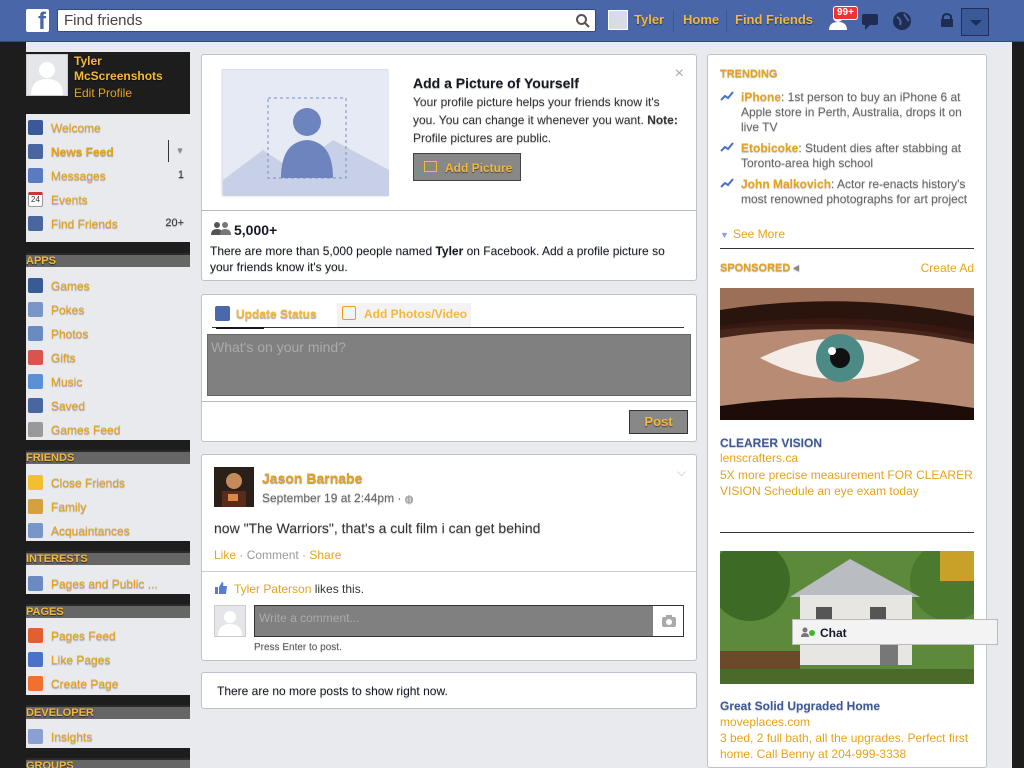 This screenshot has width=1024, height=768. What do you see at coordinates (902, 21) in the screenshot?
I see `globe-icon` at bounding box center [902, 21].